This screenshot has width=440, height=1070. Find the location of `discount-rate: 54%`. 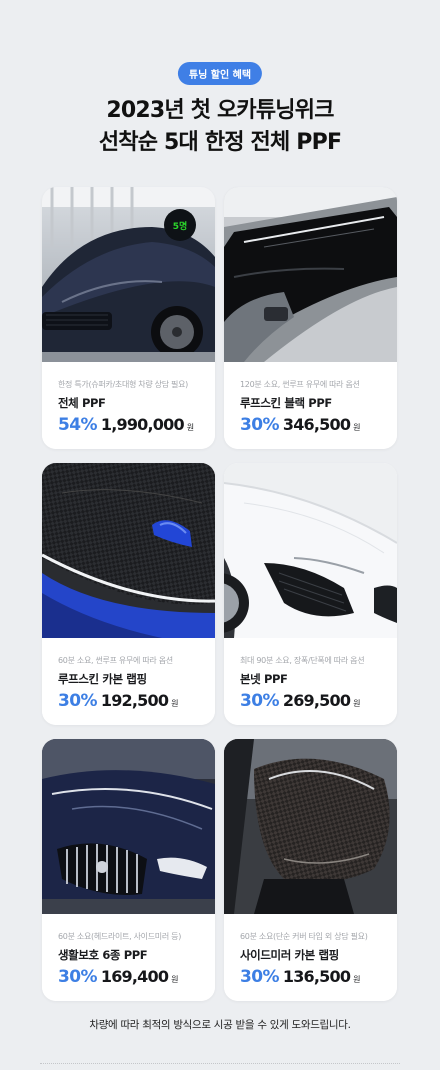

discount-rate: 54% is located at coordinates (77, 425).